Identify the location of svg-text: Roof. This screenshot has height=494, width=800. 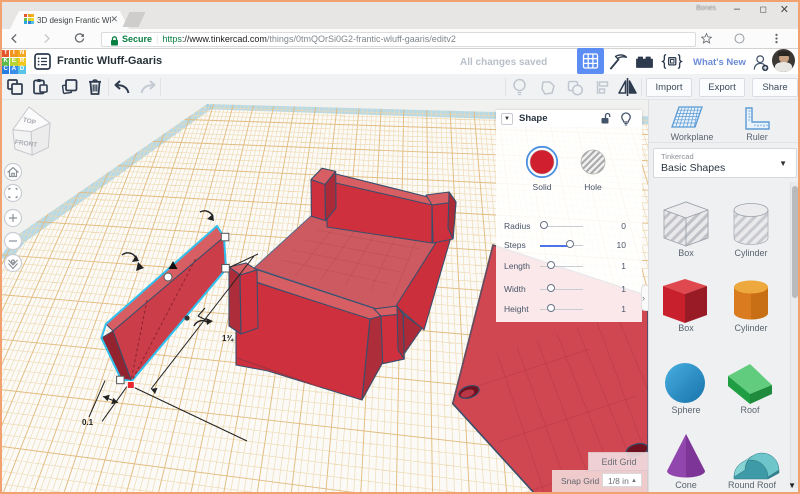
(750, 410).